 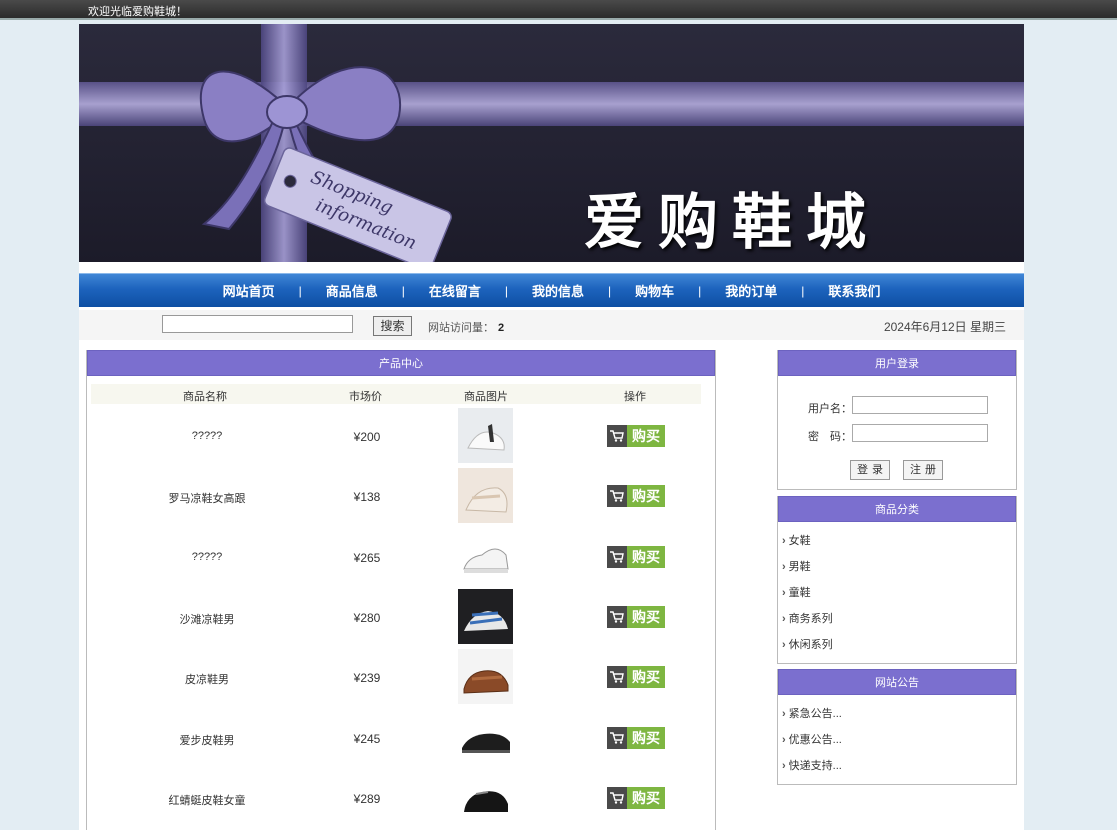 I want to click on category-item: 休闲系列, so click(x=807, y=647).